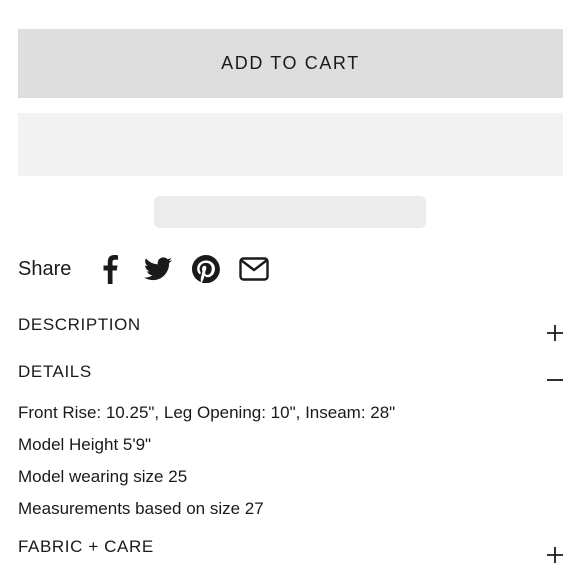  Describe the element at coordinates (555, 380) in the screenshot. I see `minus-icon` at that location.